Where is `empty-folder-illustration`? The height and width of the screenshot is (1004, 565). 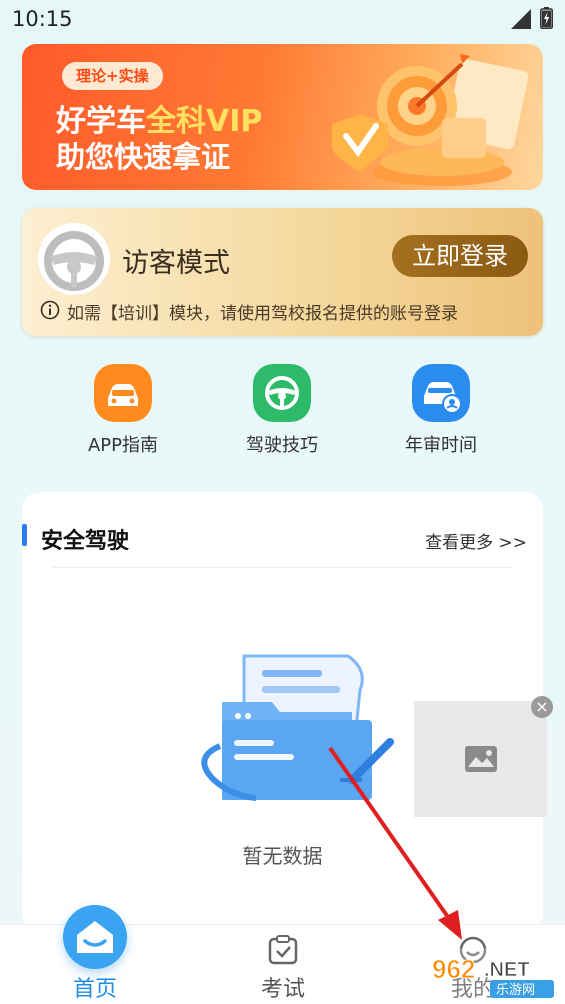 empty-folder-illustration is located at coordinates (297, 727).